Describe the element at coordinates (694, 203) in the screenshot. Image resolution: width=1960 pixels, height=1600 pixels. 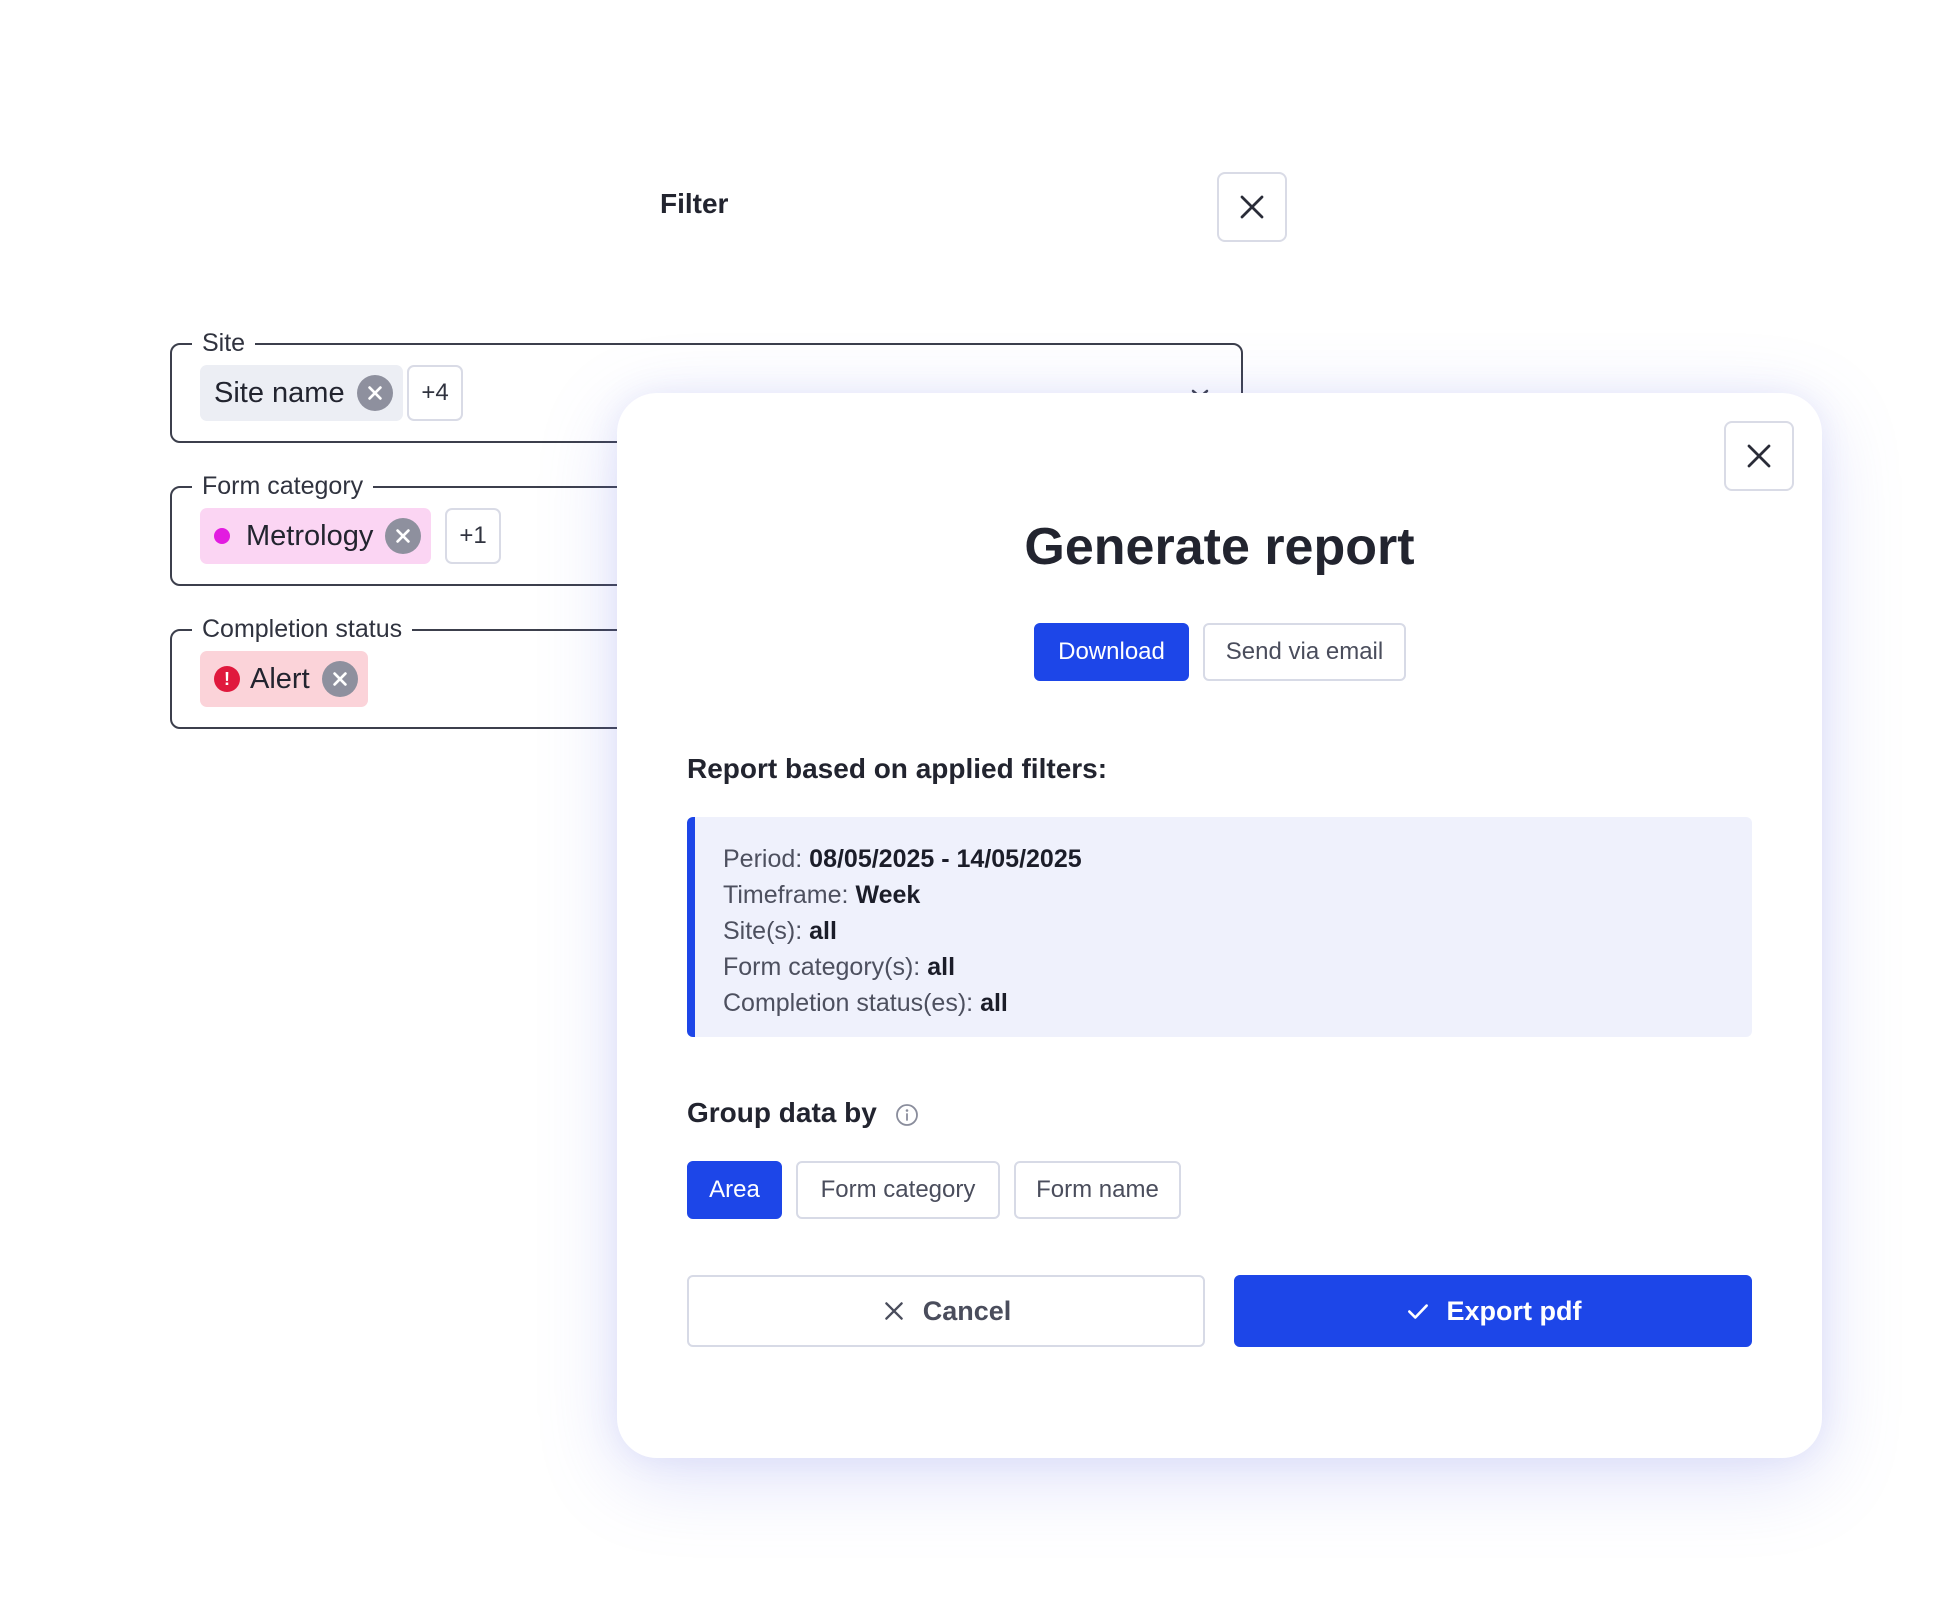
I see `filter-title: Filter` at that location.